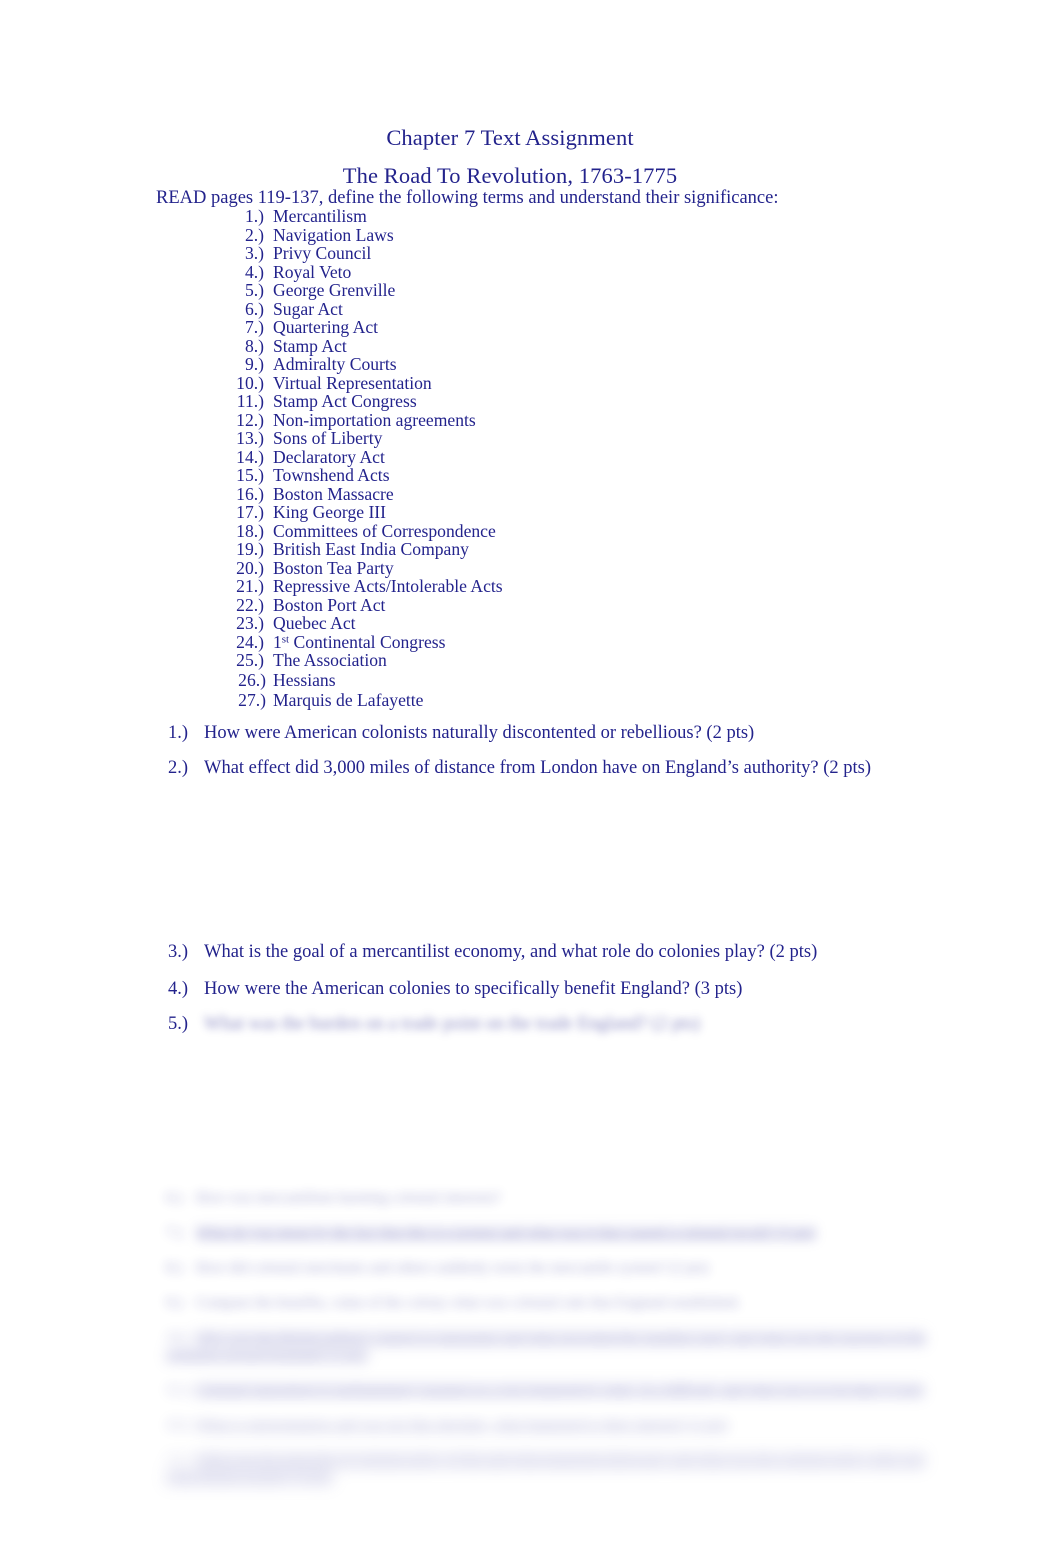  Describe the element at coordinates (254, 290) in the screenshot. I see `list-item-number: 5.)` at that location.